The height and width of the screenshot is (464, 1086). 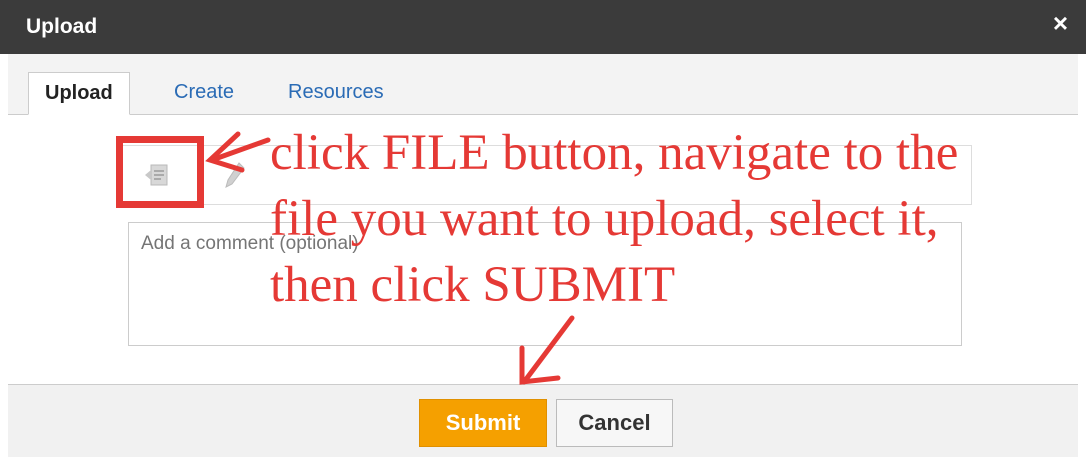 I want to click on pencil-icon, so click(x=235, y=175).